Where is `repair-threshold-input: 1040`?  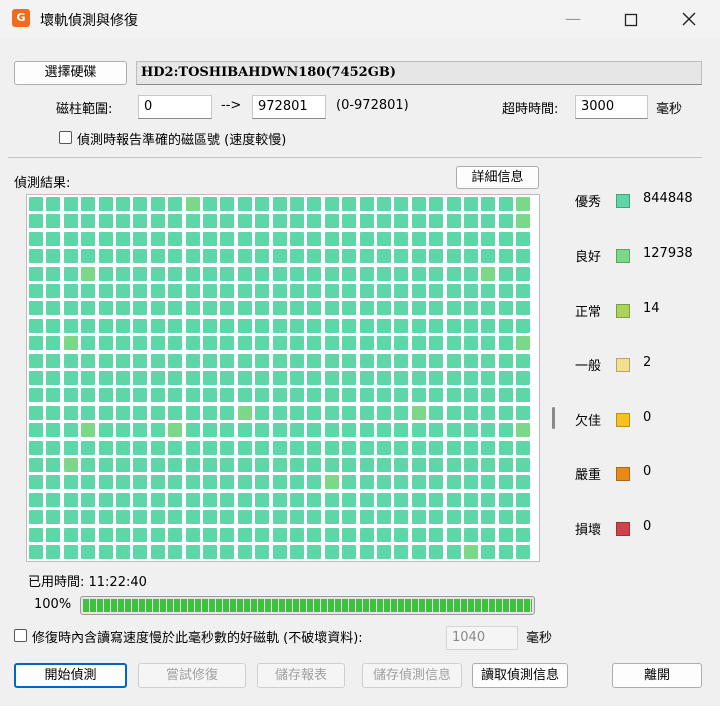
repair-threshold-input: 1040 is located at coordinates (482, 638).